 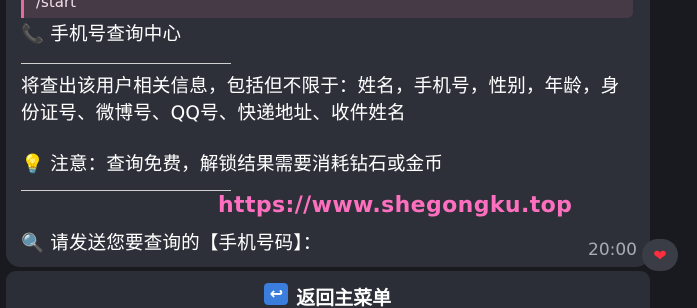 What do you see at coordinates (612, 250) in the screenshot?
I see `message-time: 20:00` at bounding box center [612, 250].